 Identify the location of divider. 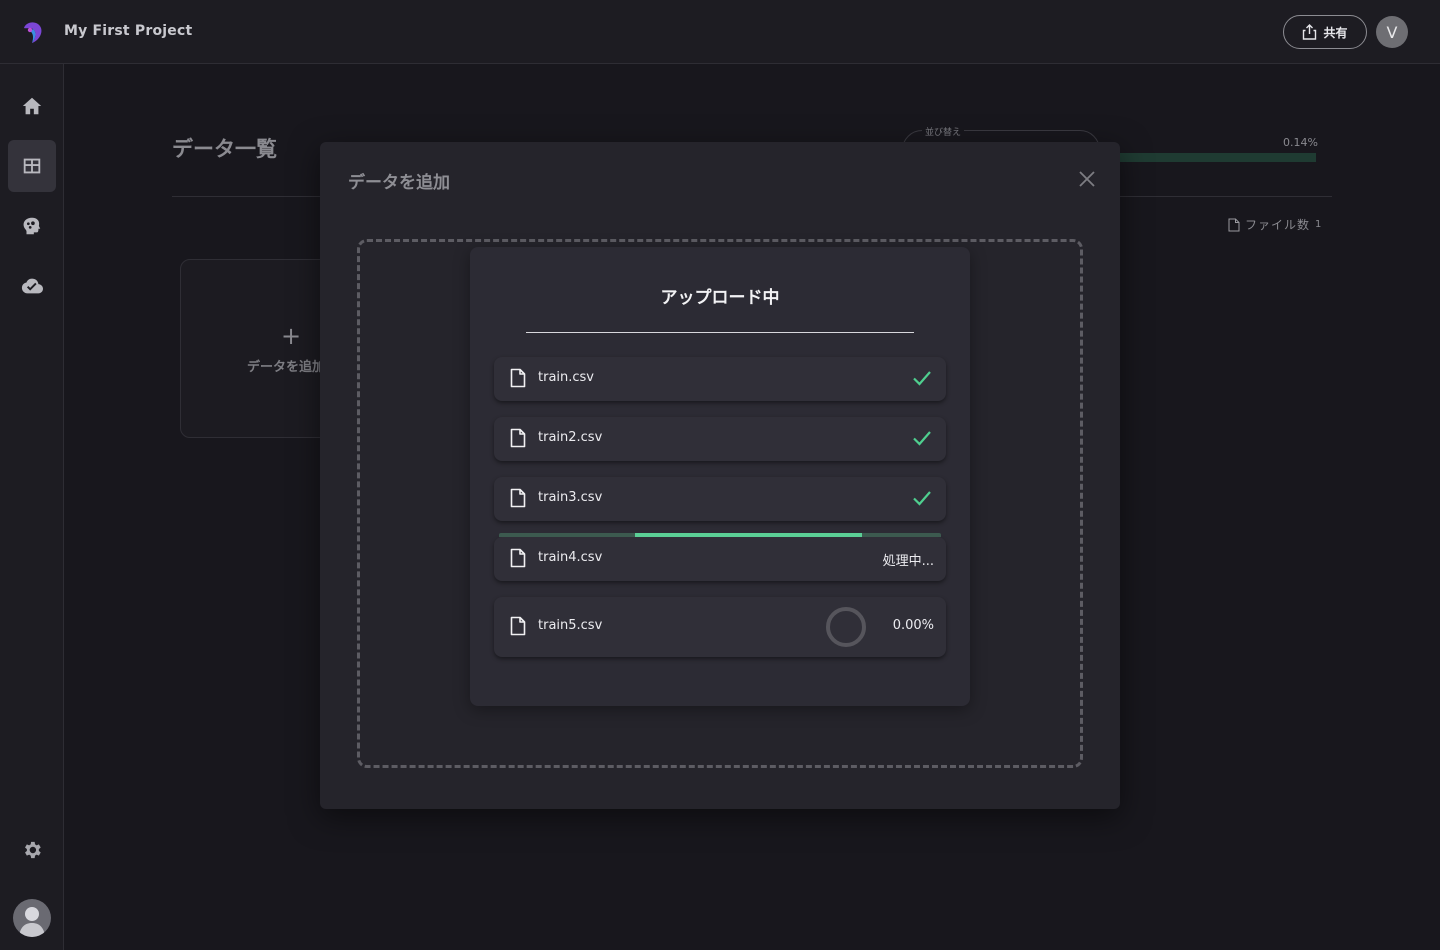
(720, 332).